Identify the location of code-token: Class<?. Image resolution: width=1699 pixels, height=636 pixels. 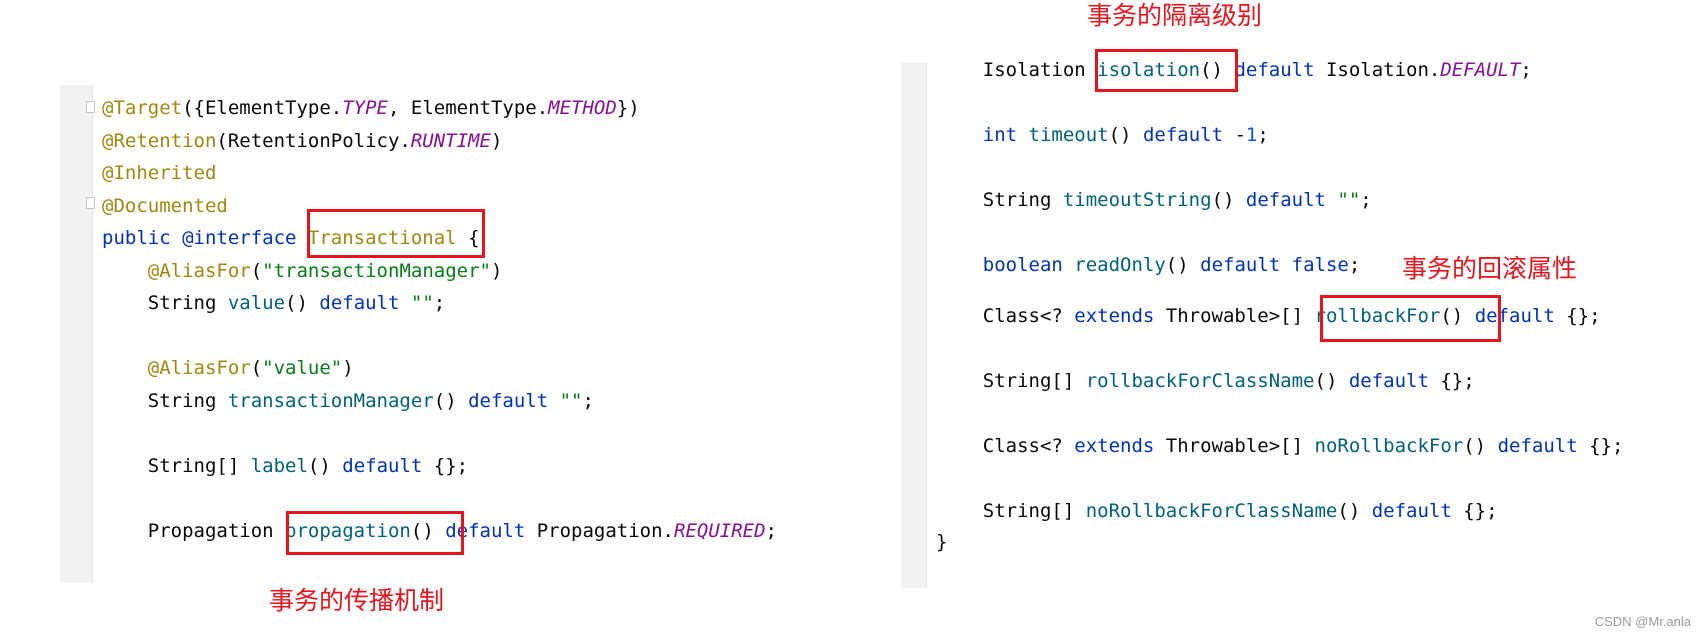
(1006, 446).